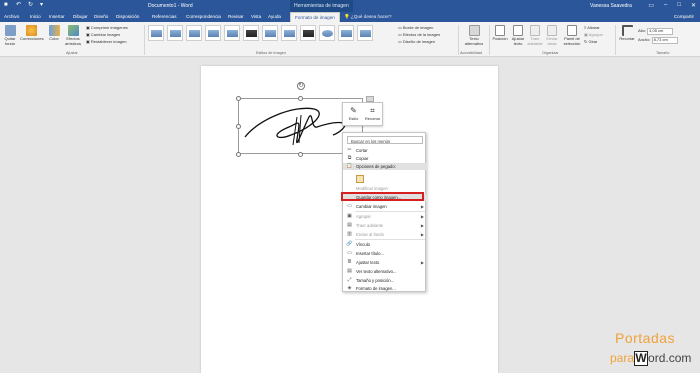 This screenshot has width=700, height=373. I want to click on undo-icon: ↶, so click(19, 5).